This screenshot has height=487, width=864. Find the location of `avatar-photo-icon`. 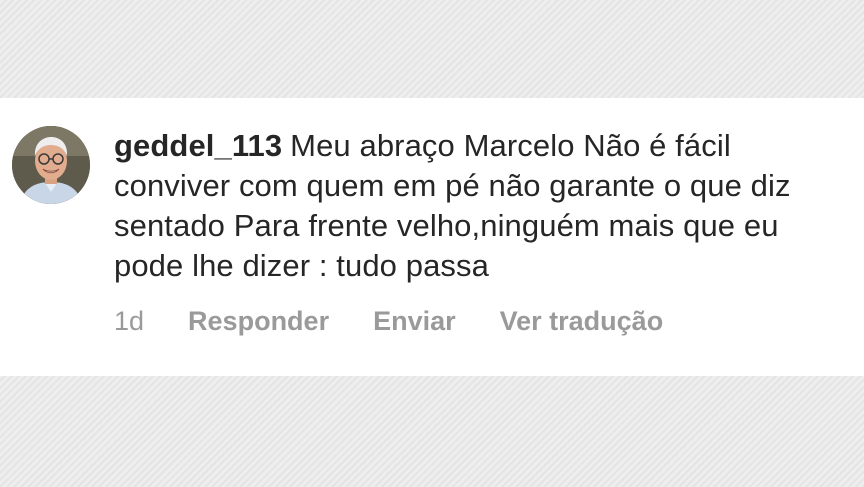

avatar-photo-icon is located at coordinates (51, 165).